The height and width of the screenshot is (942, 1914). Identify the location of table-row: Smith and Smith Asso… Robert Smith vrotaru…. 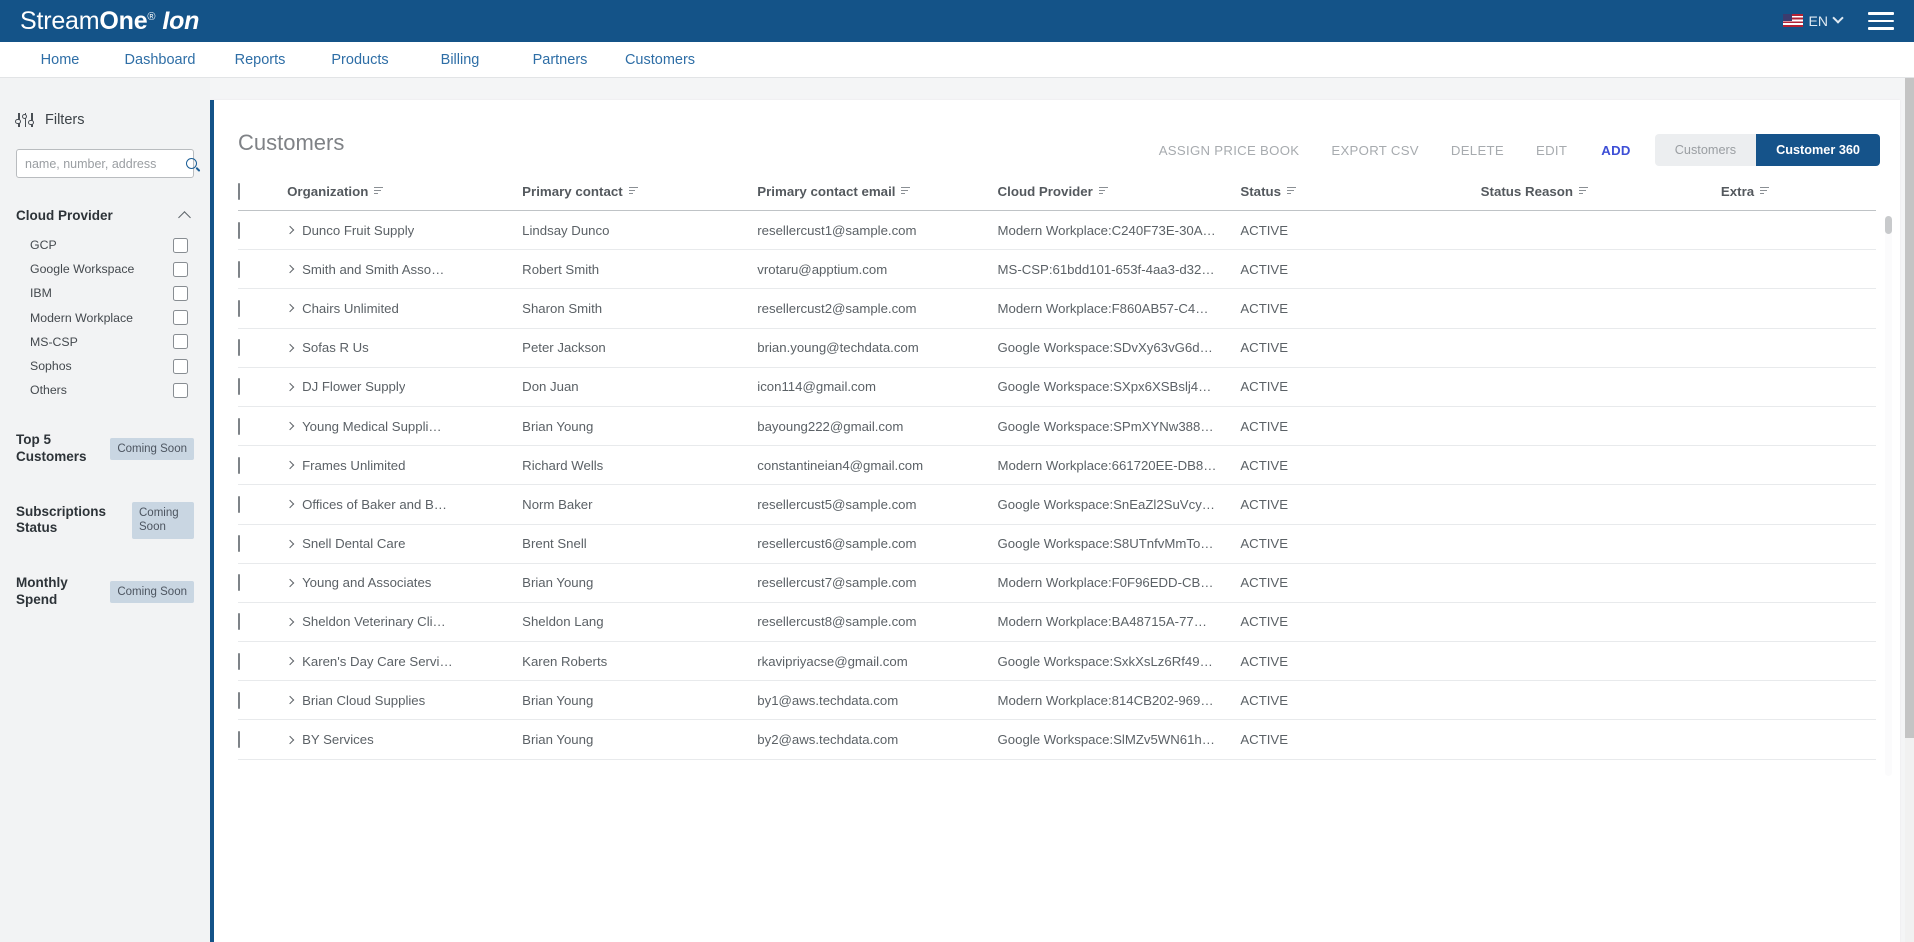
(1057, 269).